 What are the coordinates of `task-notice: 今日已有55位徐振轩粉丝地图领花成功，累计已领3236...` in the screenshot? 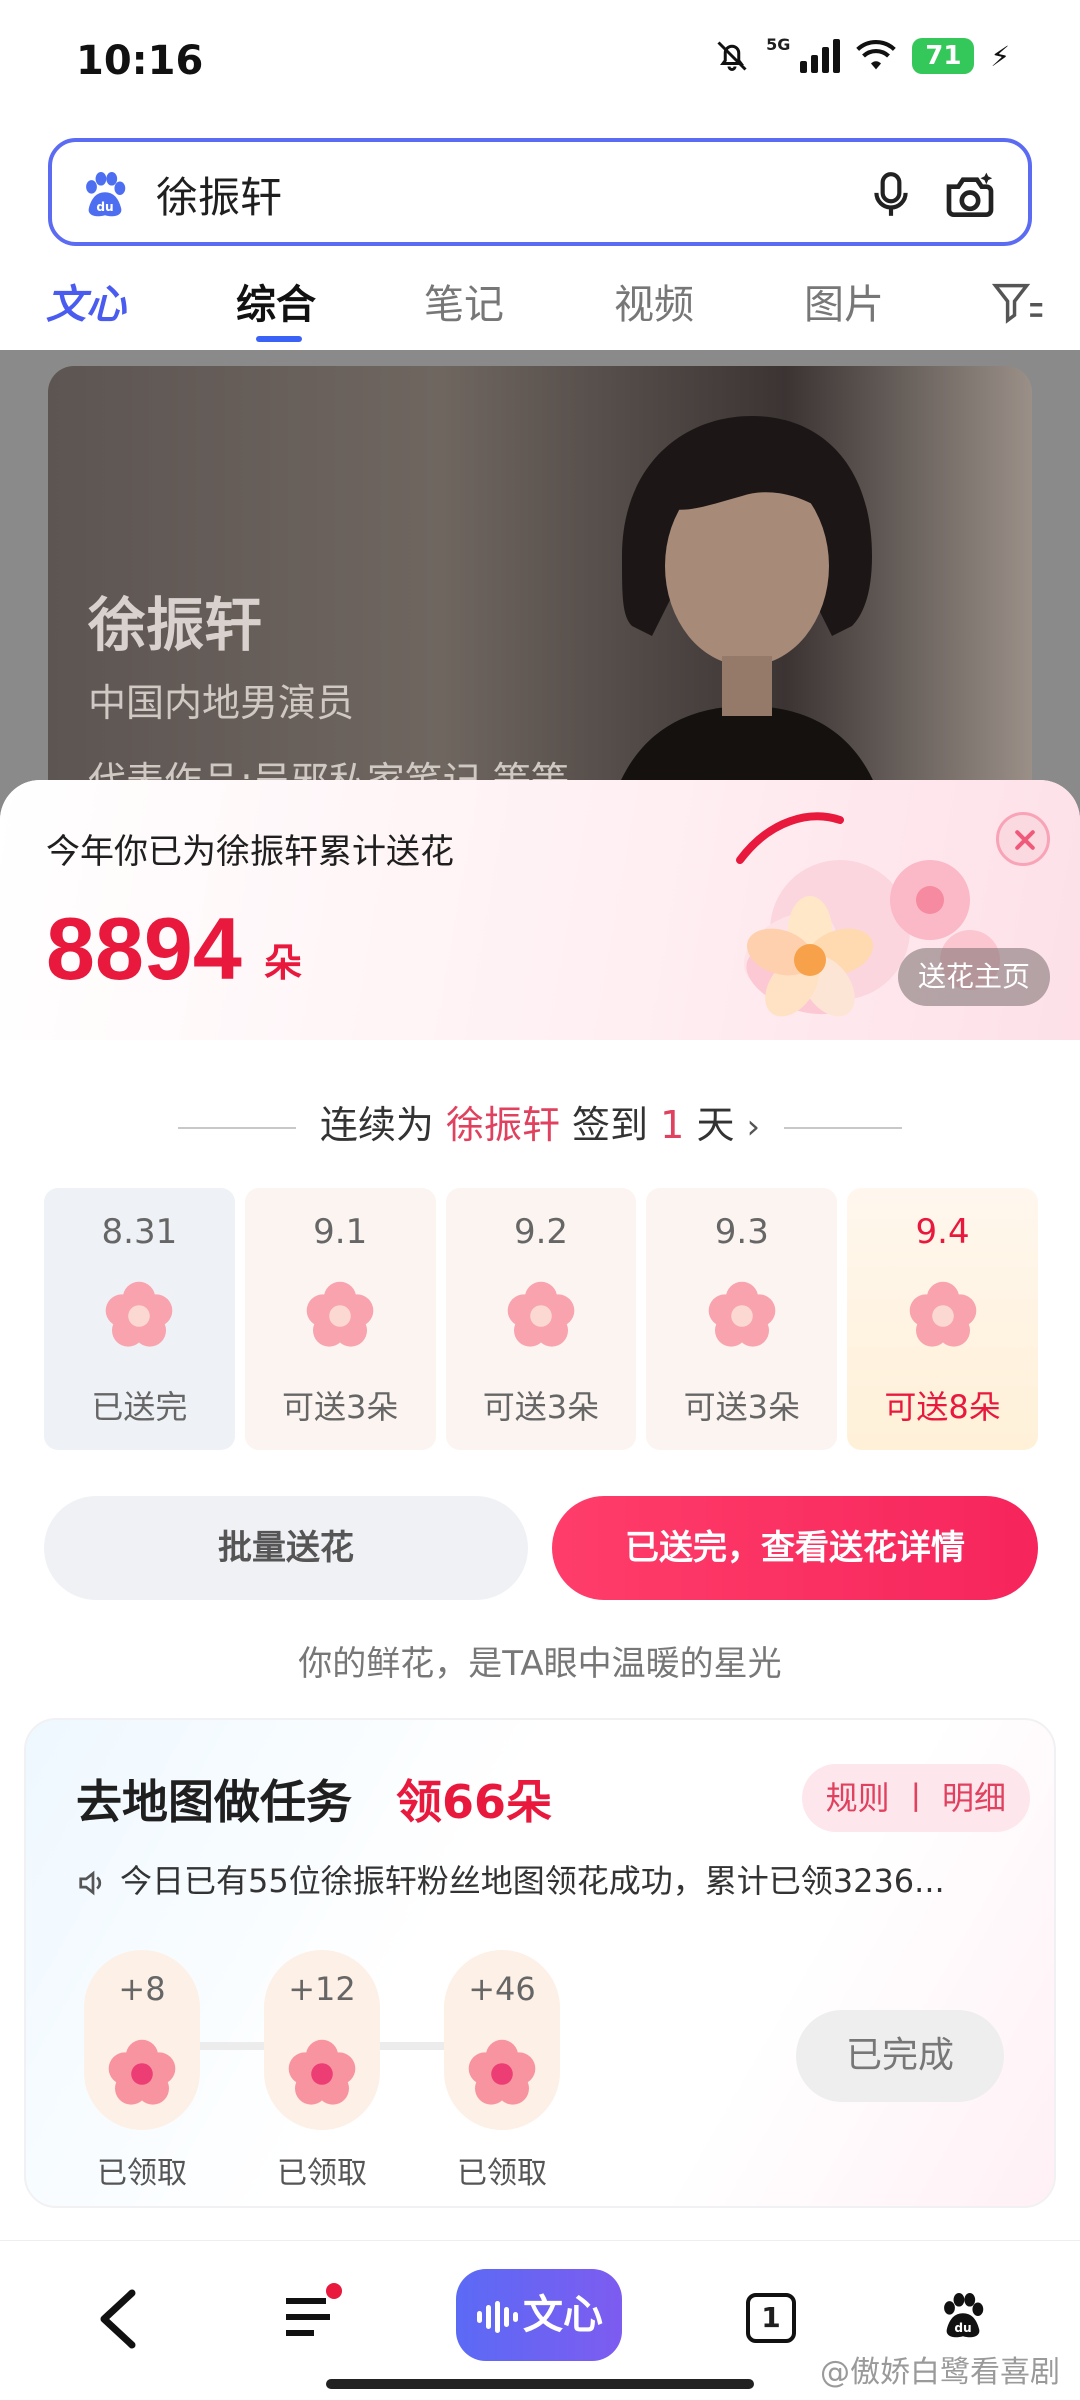 It's located at (510, 1879).